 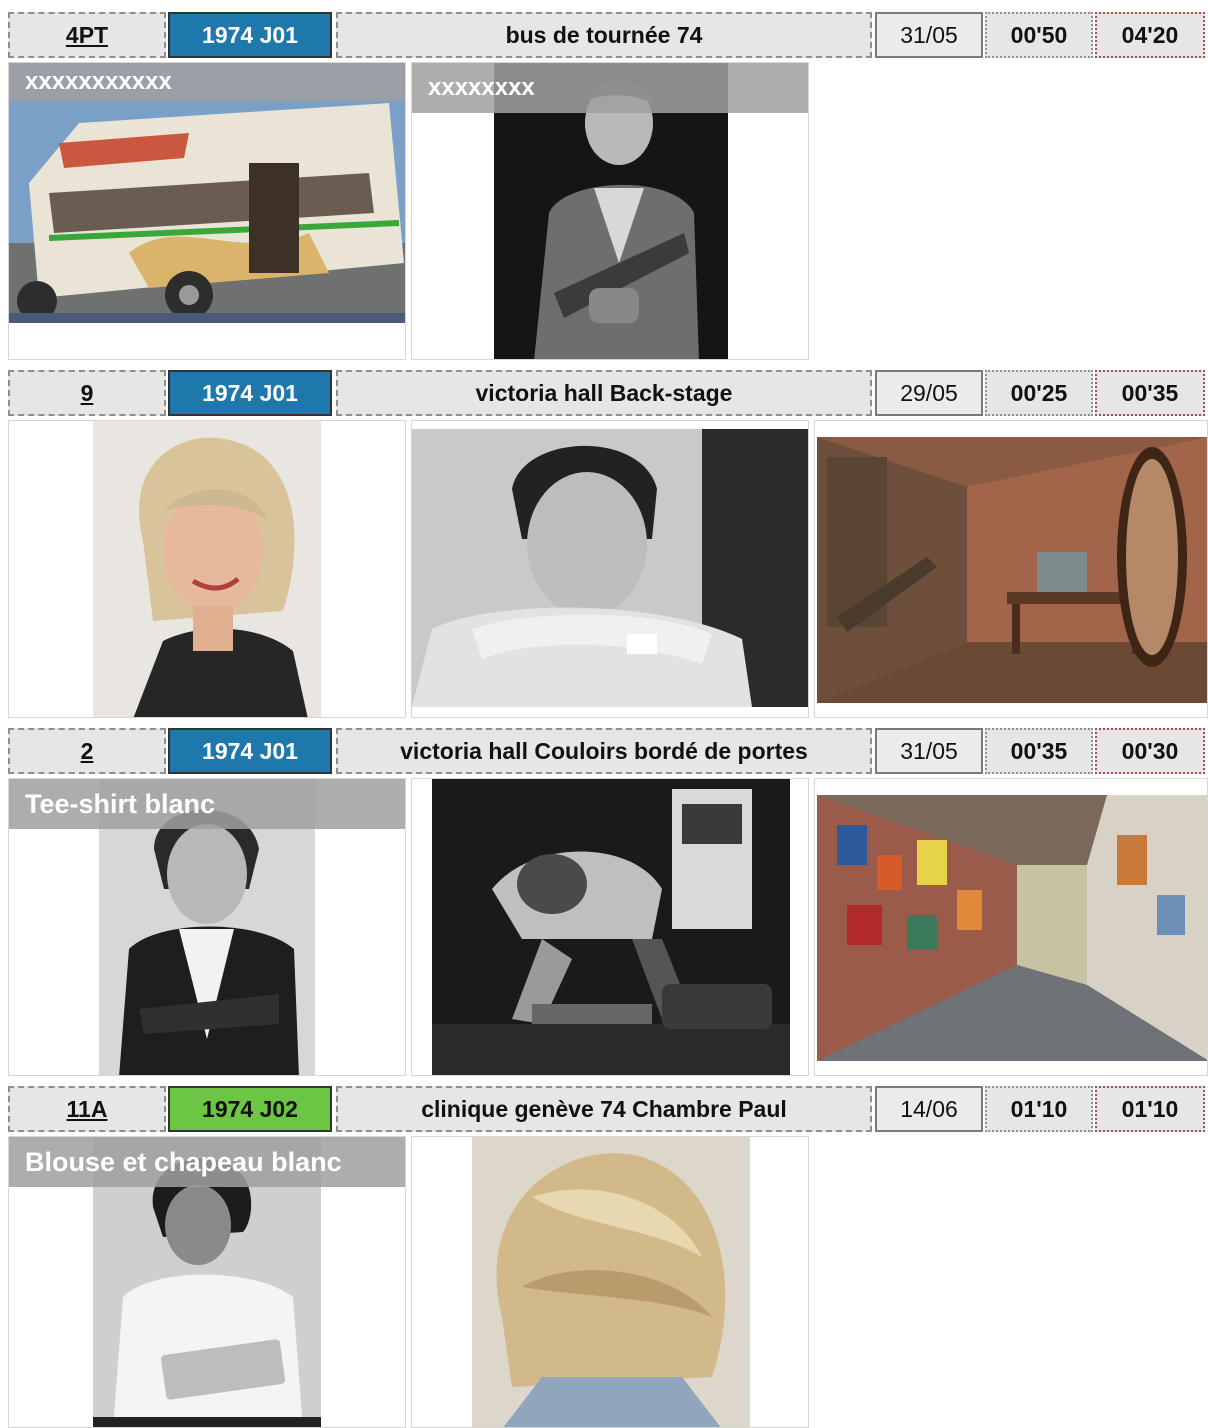 What do you see at coordinates (929, 1109) in the screenshot?
I see `scene-date: 14/06` at bounding box center [929, 1109].